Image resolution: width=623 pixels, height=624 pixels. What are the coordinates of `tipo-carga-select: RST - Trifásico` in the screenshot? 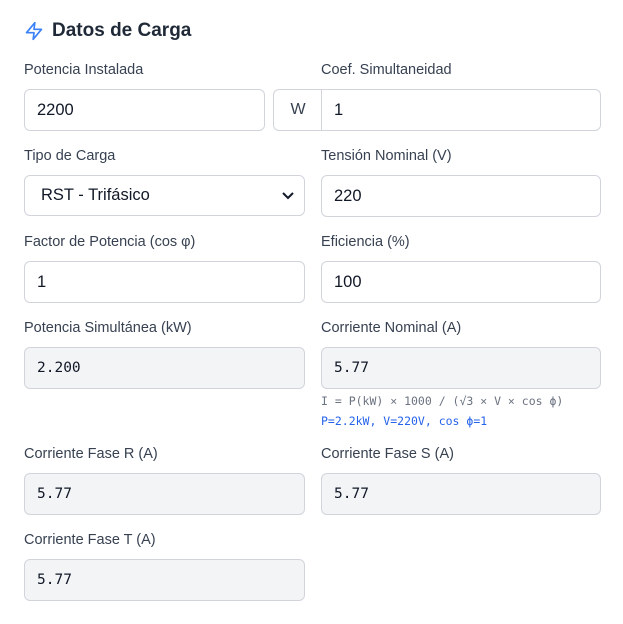 It's located at (164, 195).